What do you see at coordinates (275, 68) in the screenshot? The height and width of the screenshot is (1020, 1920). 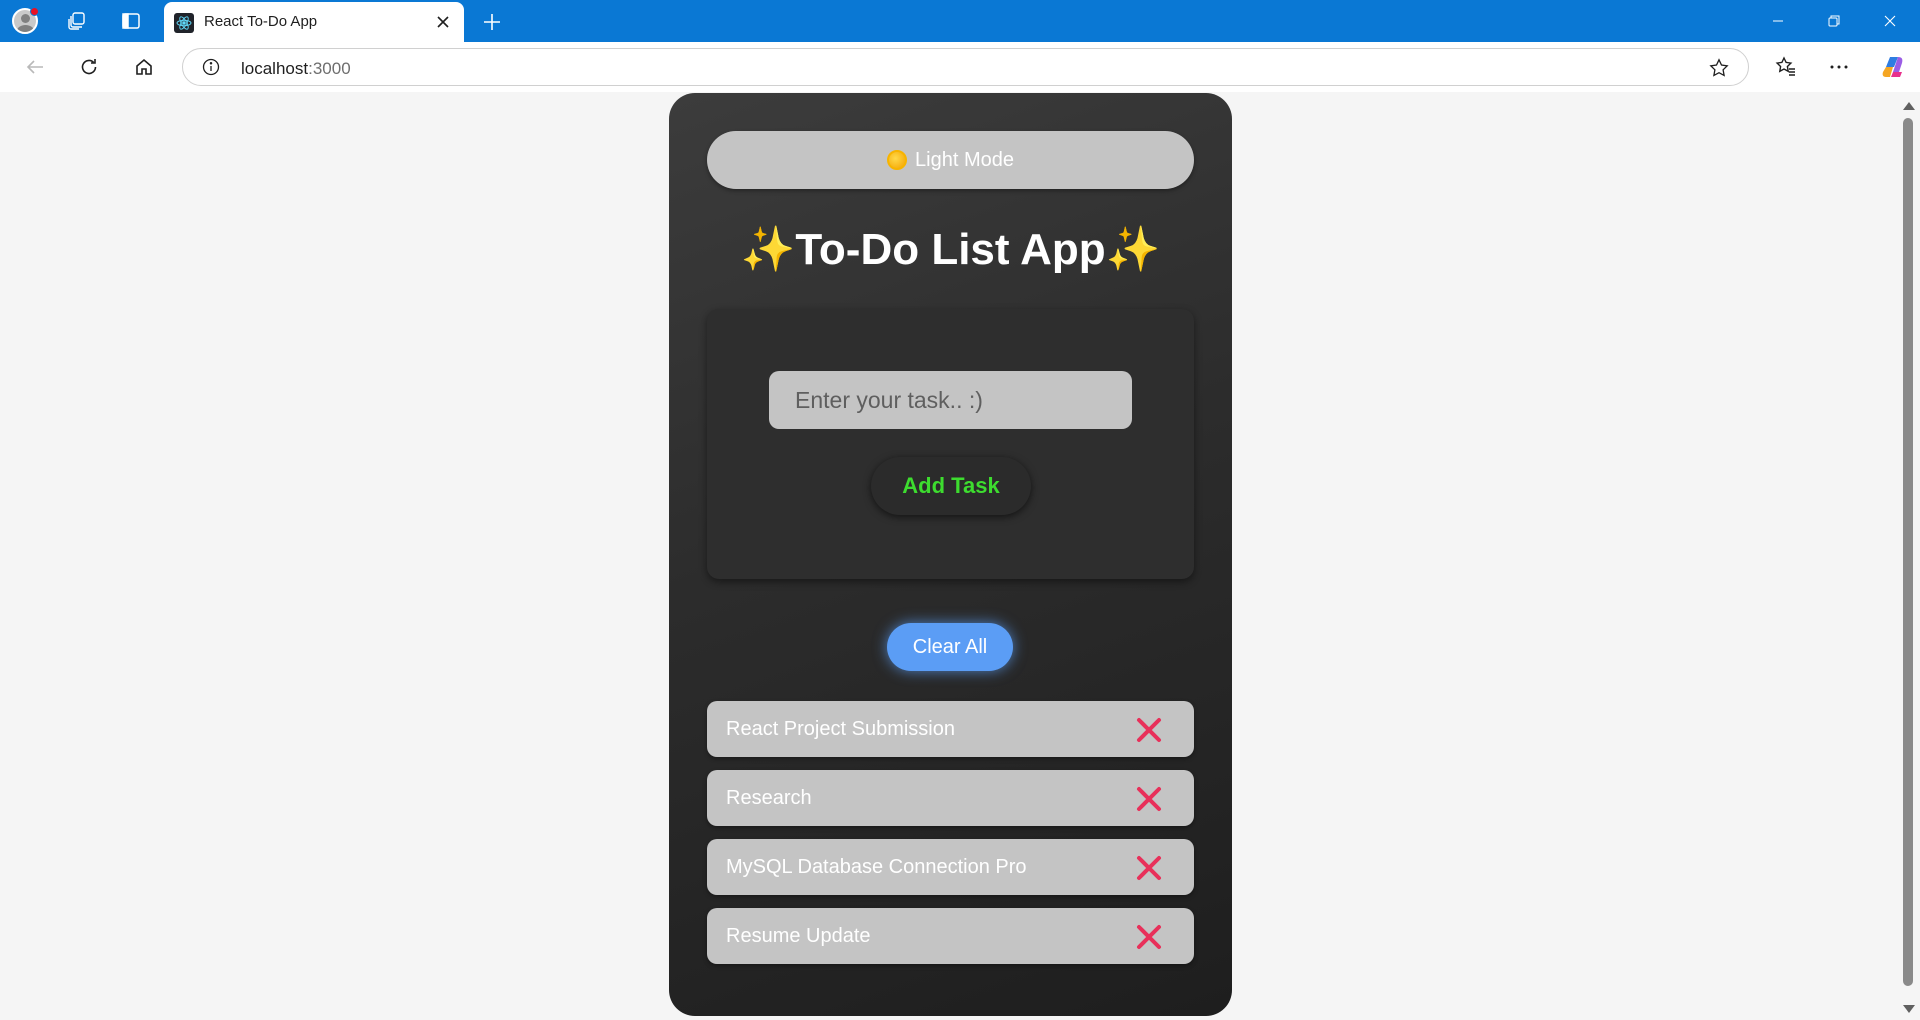 I see `url-host: localhost` at bounding box center [275, 68].